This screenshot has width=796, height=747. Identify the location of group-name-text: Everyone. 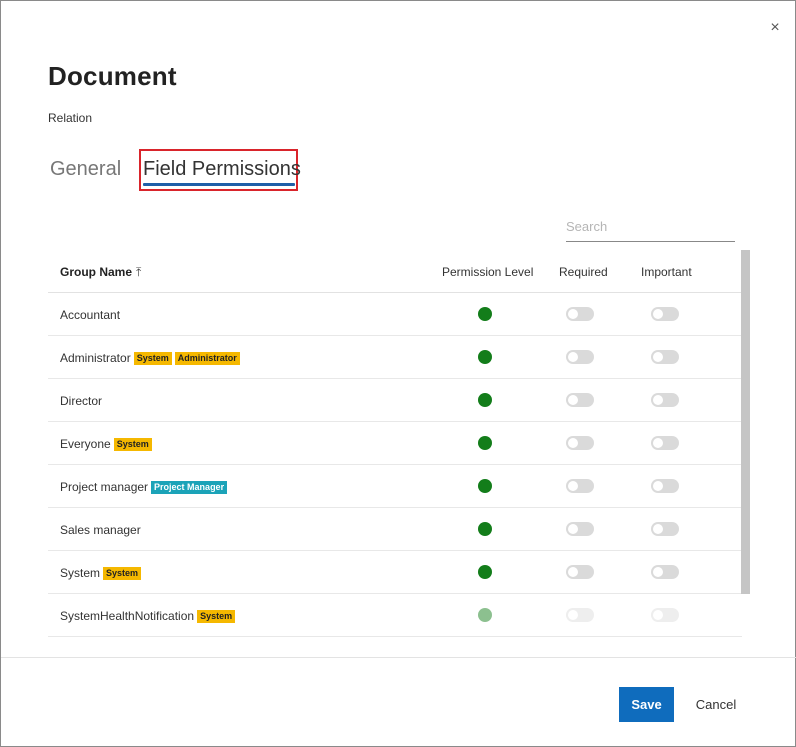
(85, 444).